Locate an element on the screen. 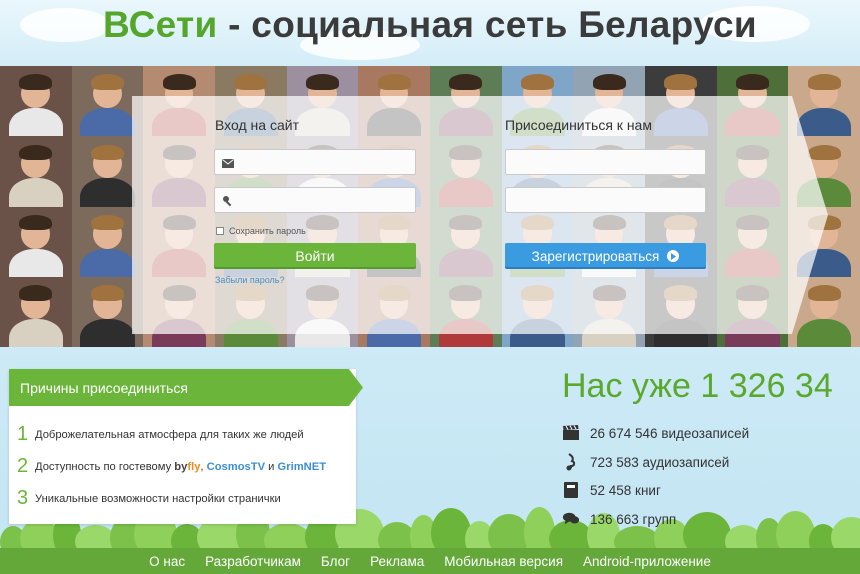  music-note-icon is located at coordinates (571, 462).